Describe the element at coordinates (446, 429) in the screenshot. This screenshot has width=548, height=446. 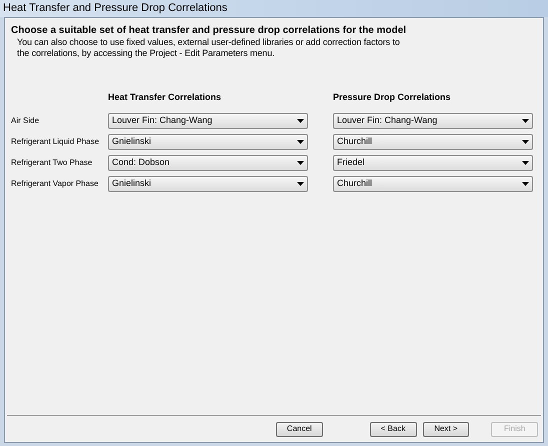
I see `wizard-button: Next >` at that location.